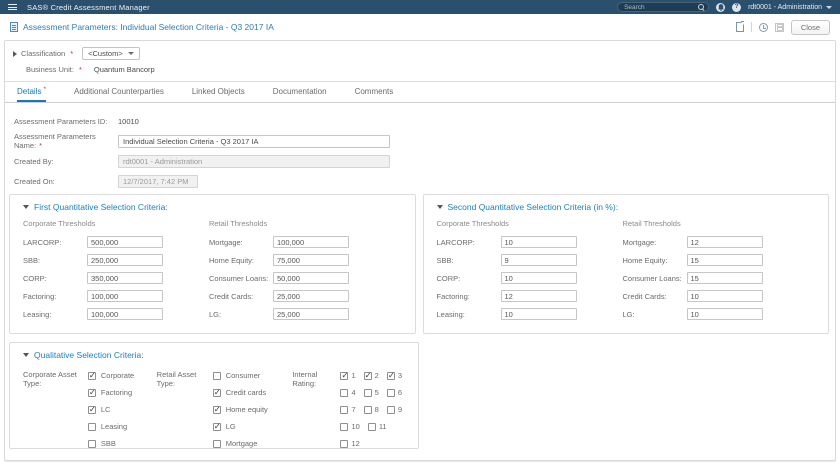 The width and height of the screenshot is (840, 472). I want to click on checkbox-consumer, so click(216, 375).